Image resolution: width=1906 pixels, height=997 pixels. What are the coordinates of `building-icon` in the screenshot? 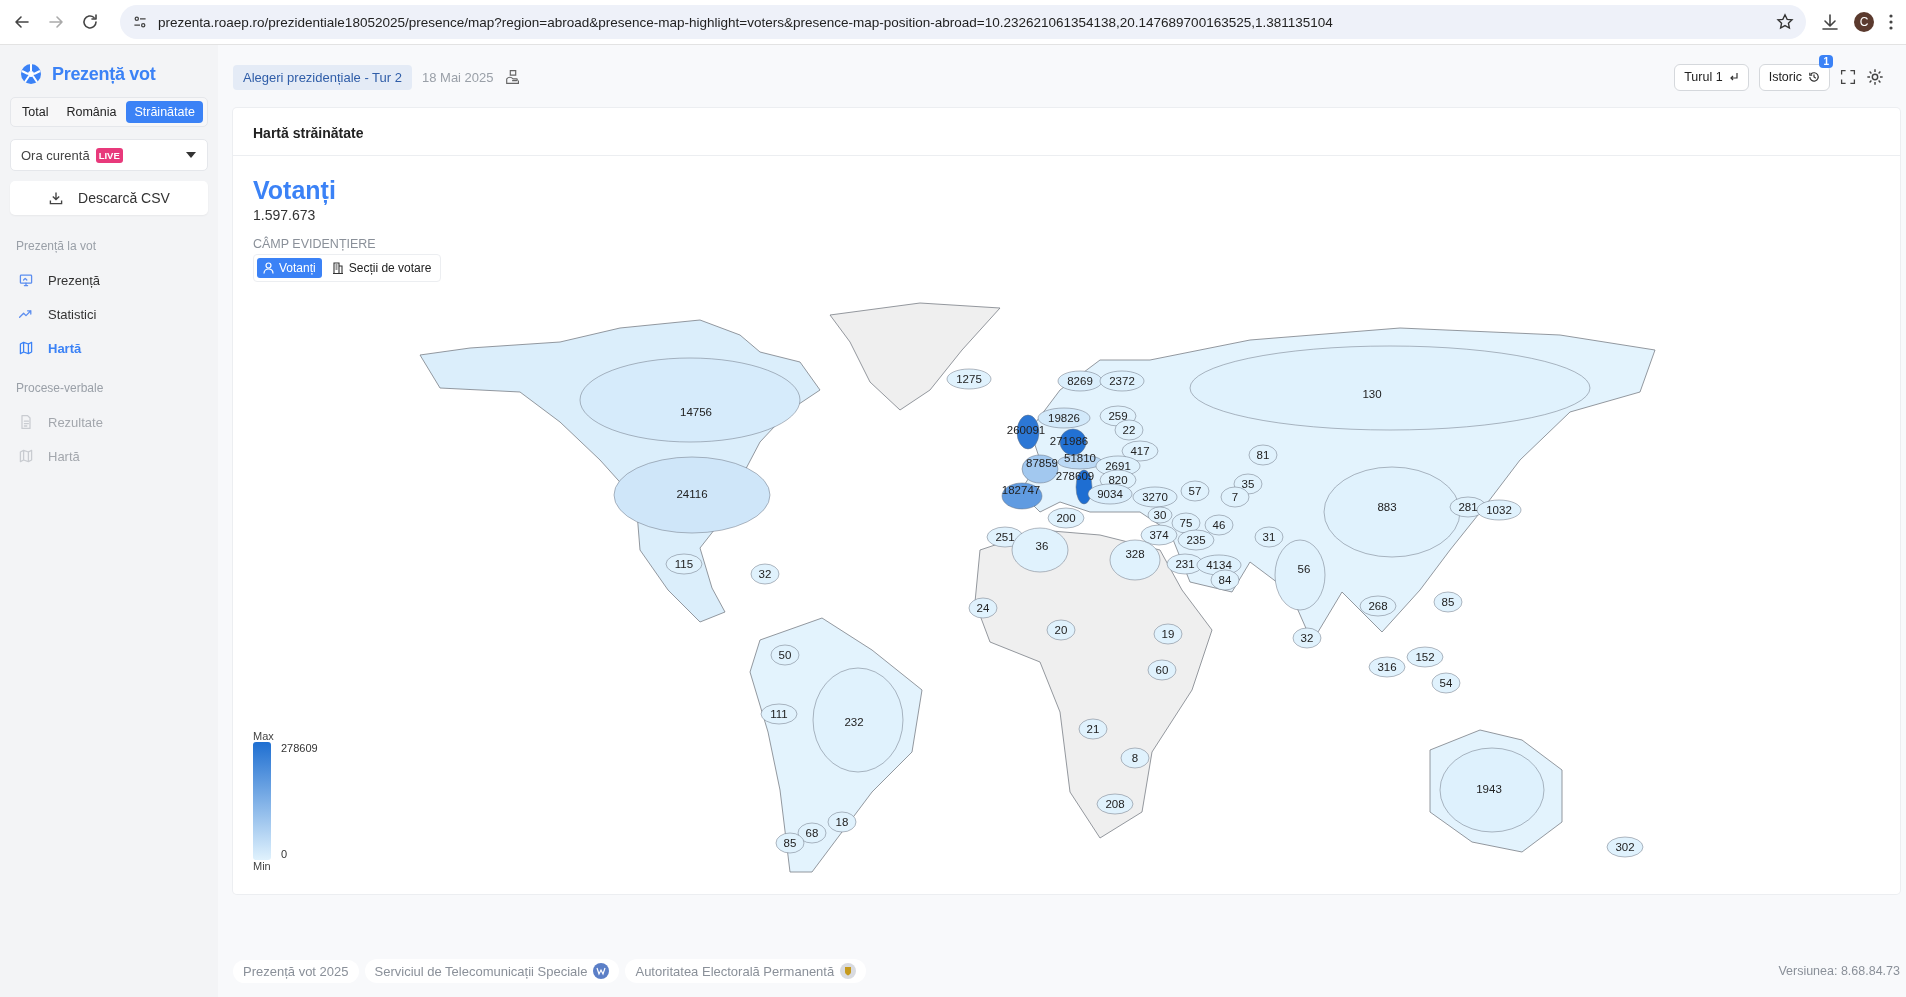 It's located at (337, 268).